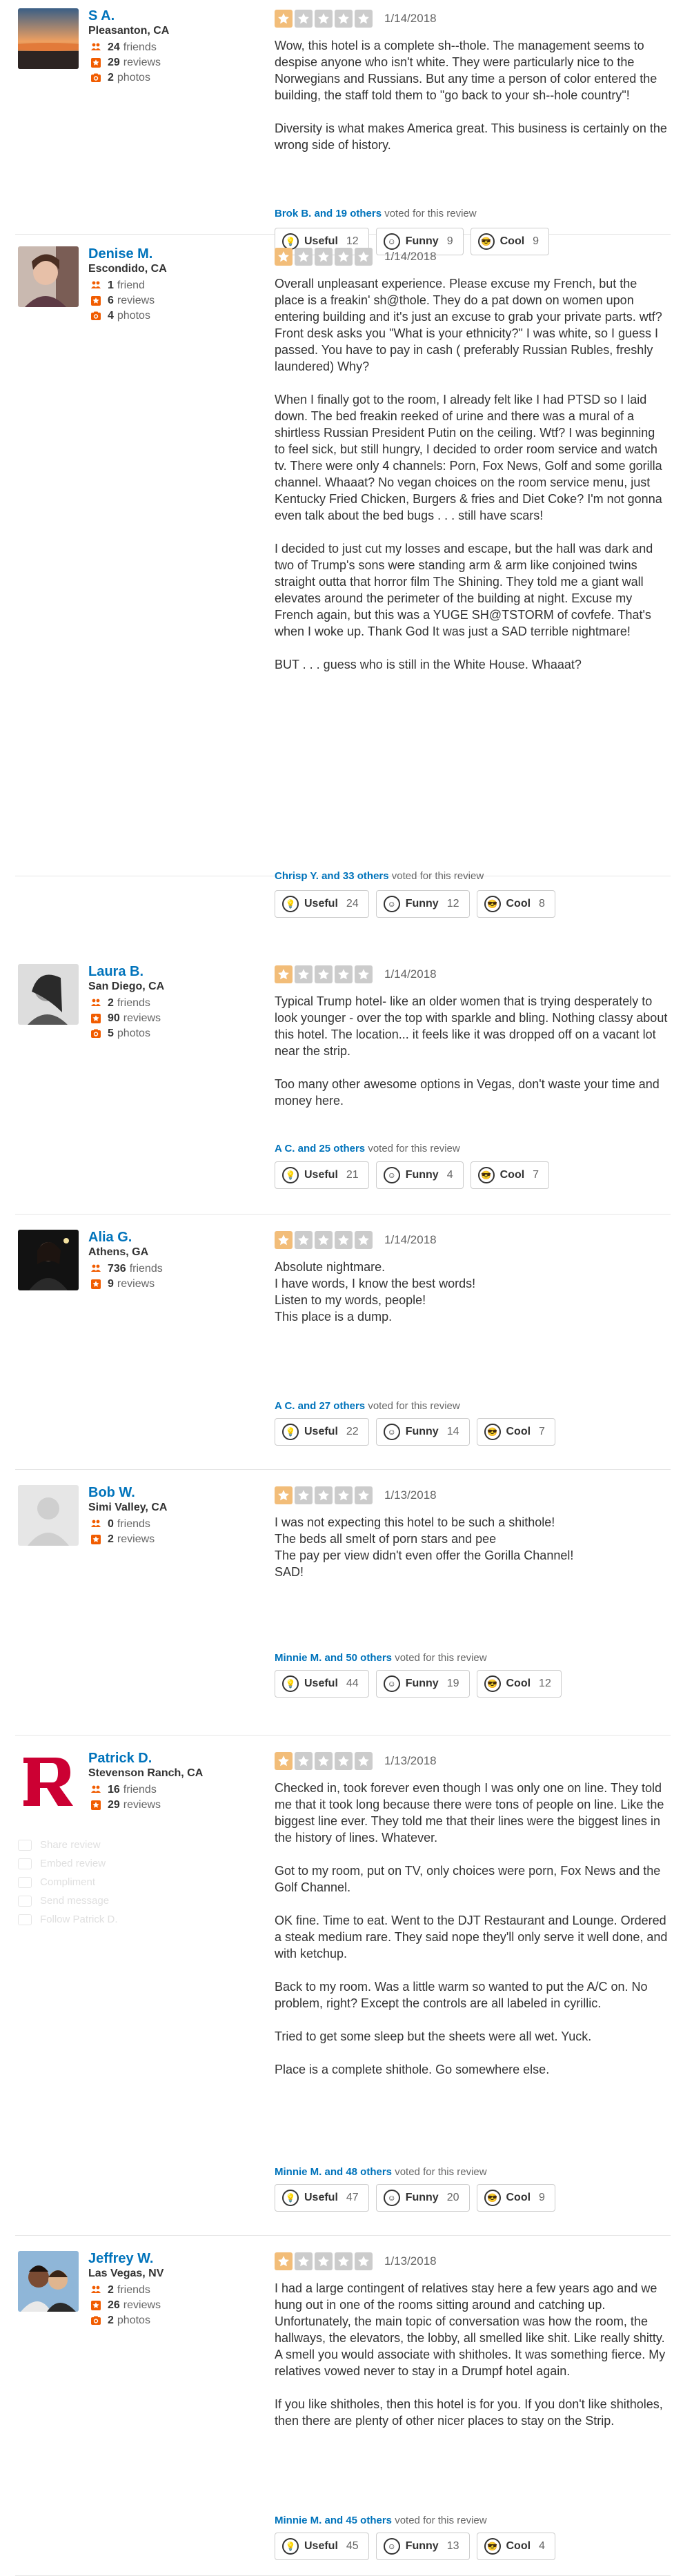 Image resolution: width=683 pixels, height=2576 pixels. What do you see at coordinates (419, 1175) in the screenshot?
I see `funny-button: ☺ Funny 4` at bounding box center [419, 1175].